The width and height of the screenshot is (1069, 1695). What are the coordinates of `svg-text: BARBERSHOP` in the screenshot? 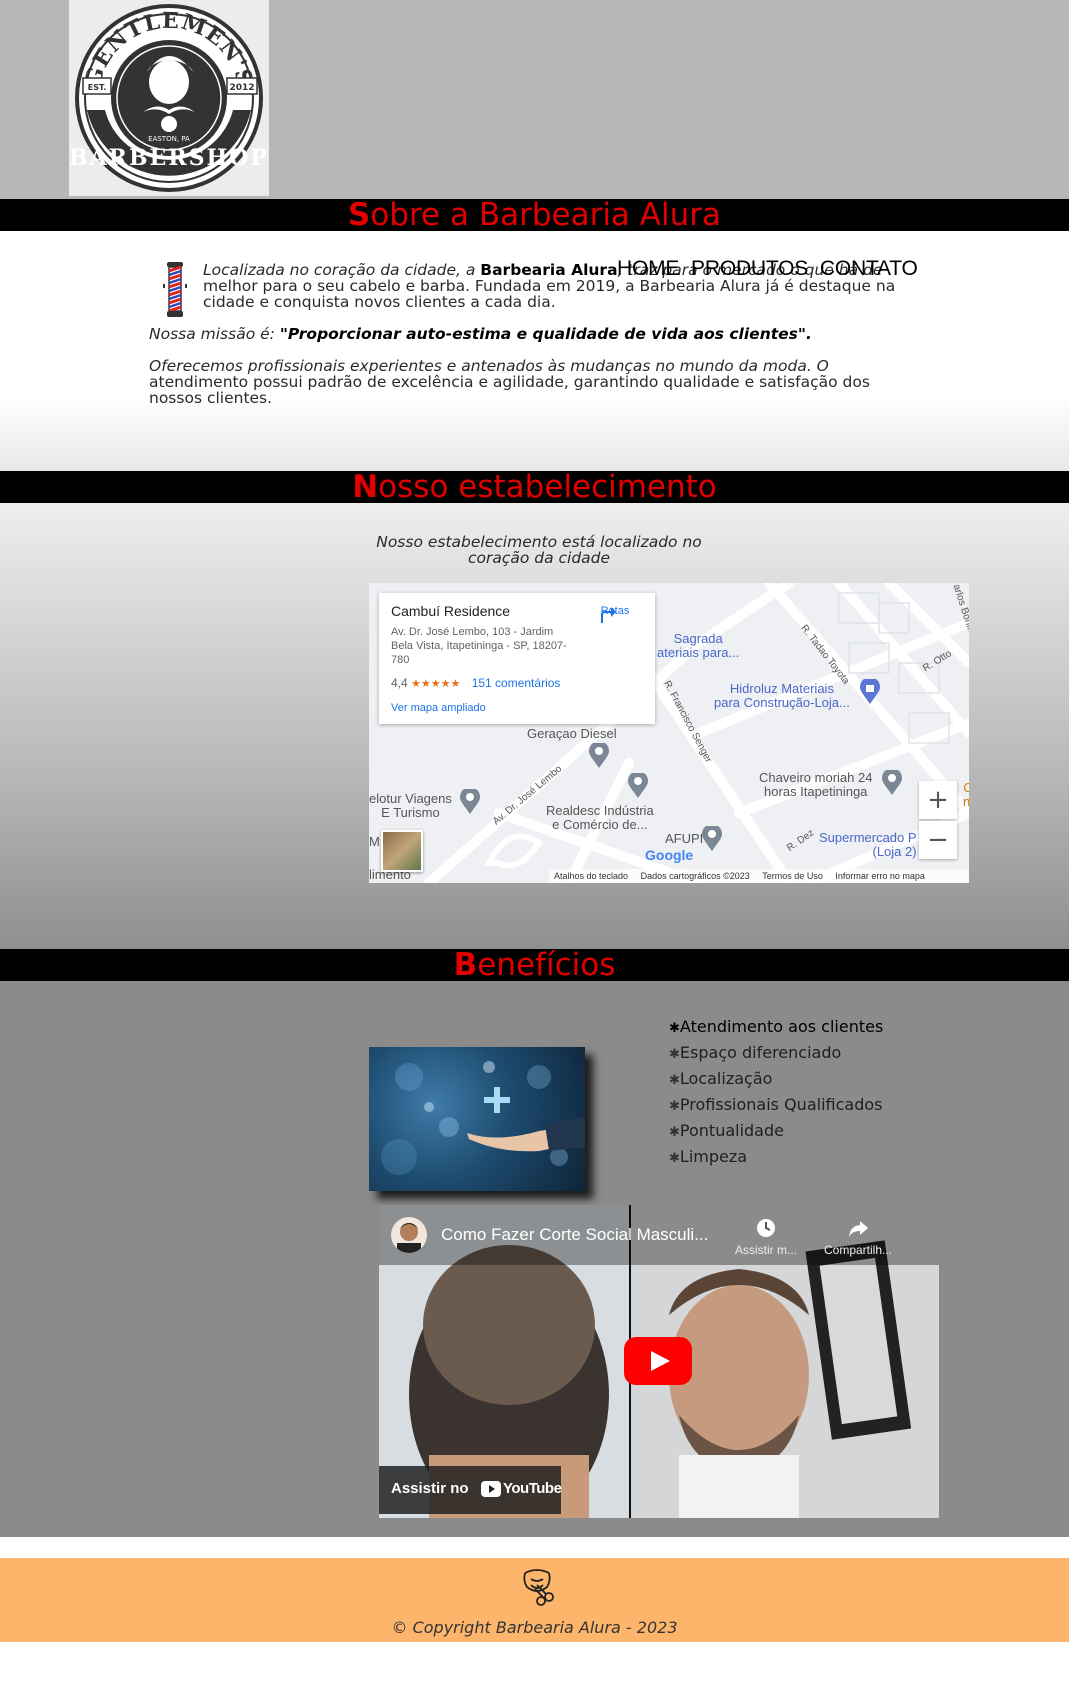 It's located at (169, 158).